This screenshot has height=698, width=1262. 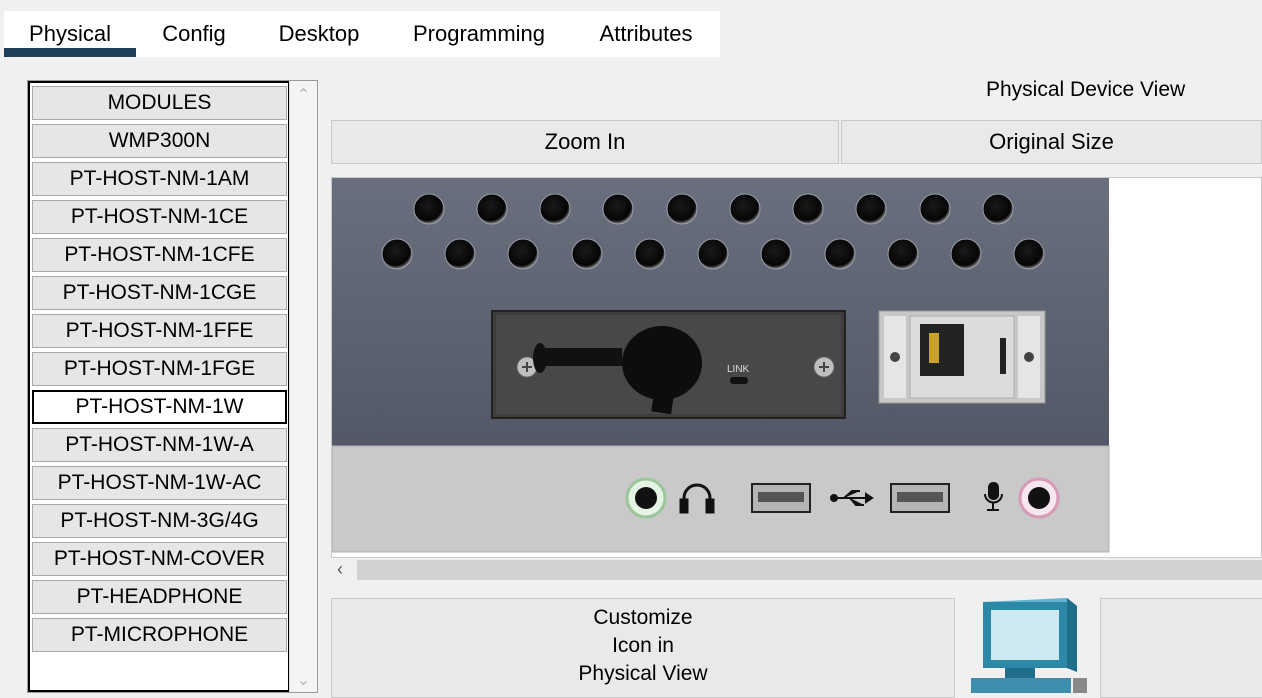 What do you see at coordinates (159, 597) in the screenshot?
I see `module-item: PT-HEADPHONE` at bounding box center [159, 597].